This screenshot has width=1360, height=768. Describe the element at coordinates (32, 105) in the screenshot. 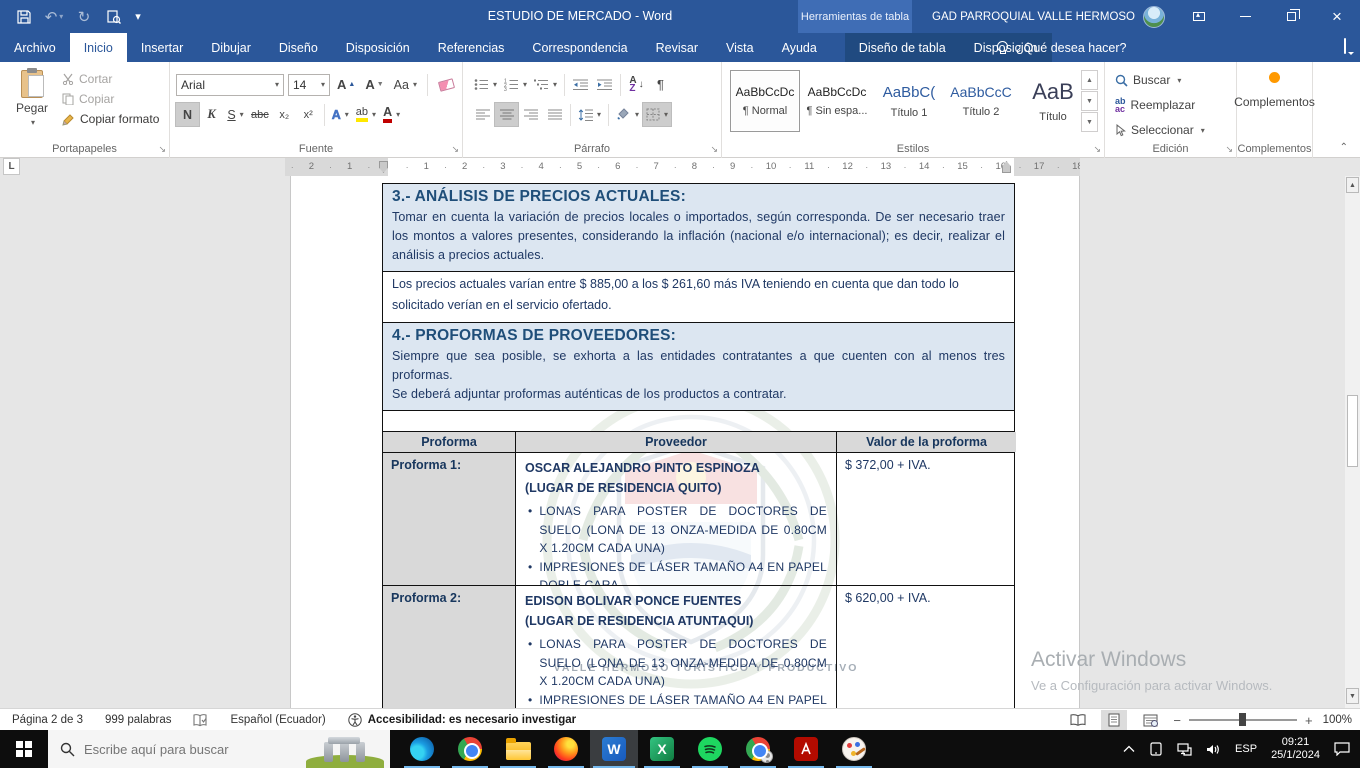

I see `paste-button: Pegar ▾` at that location.